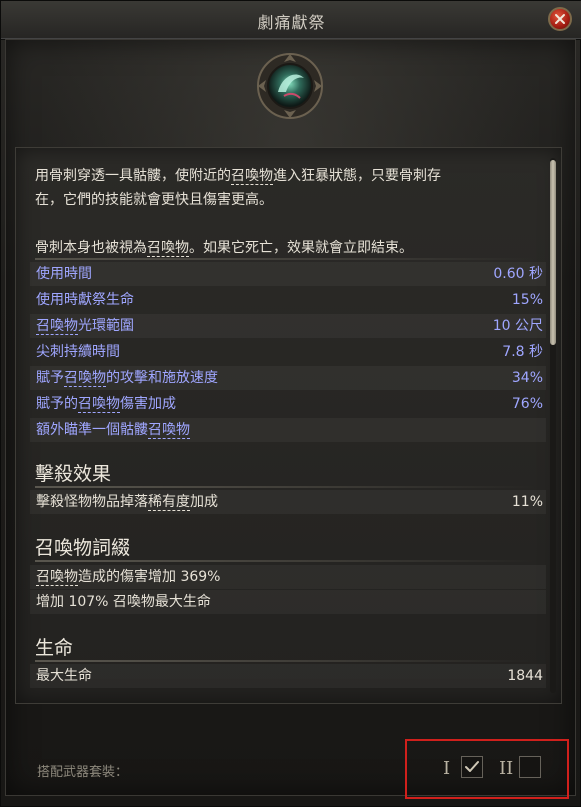 The image size is (581, 807). Describe the element at coordinates (288, 300) in the screenshot. I see `stat-row: 使用時獻祭生命 15%` at that location.